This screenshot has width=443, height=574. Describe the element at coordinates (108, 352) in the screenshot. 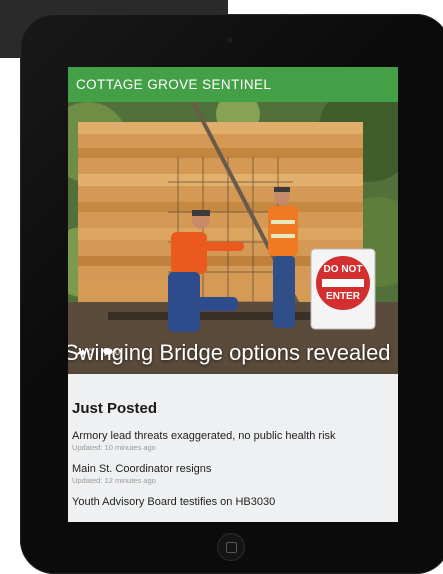

I see `comment-icon` at that location.